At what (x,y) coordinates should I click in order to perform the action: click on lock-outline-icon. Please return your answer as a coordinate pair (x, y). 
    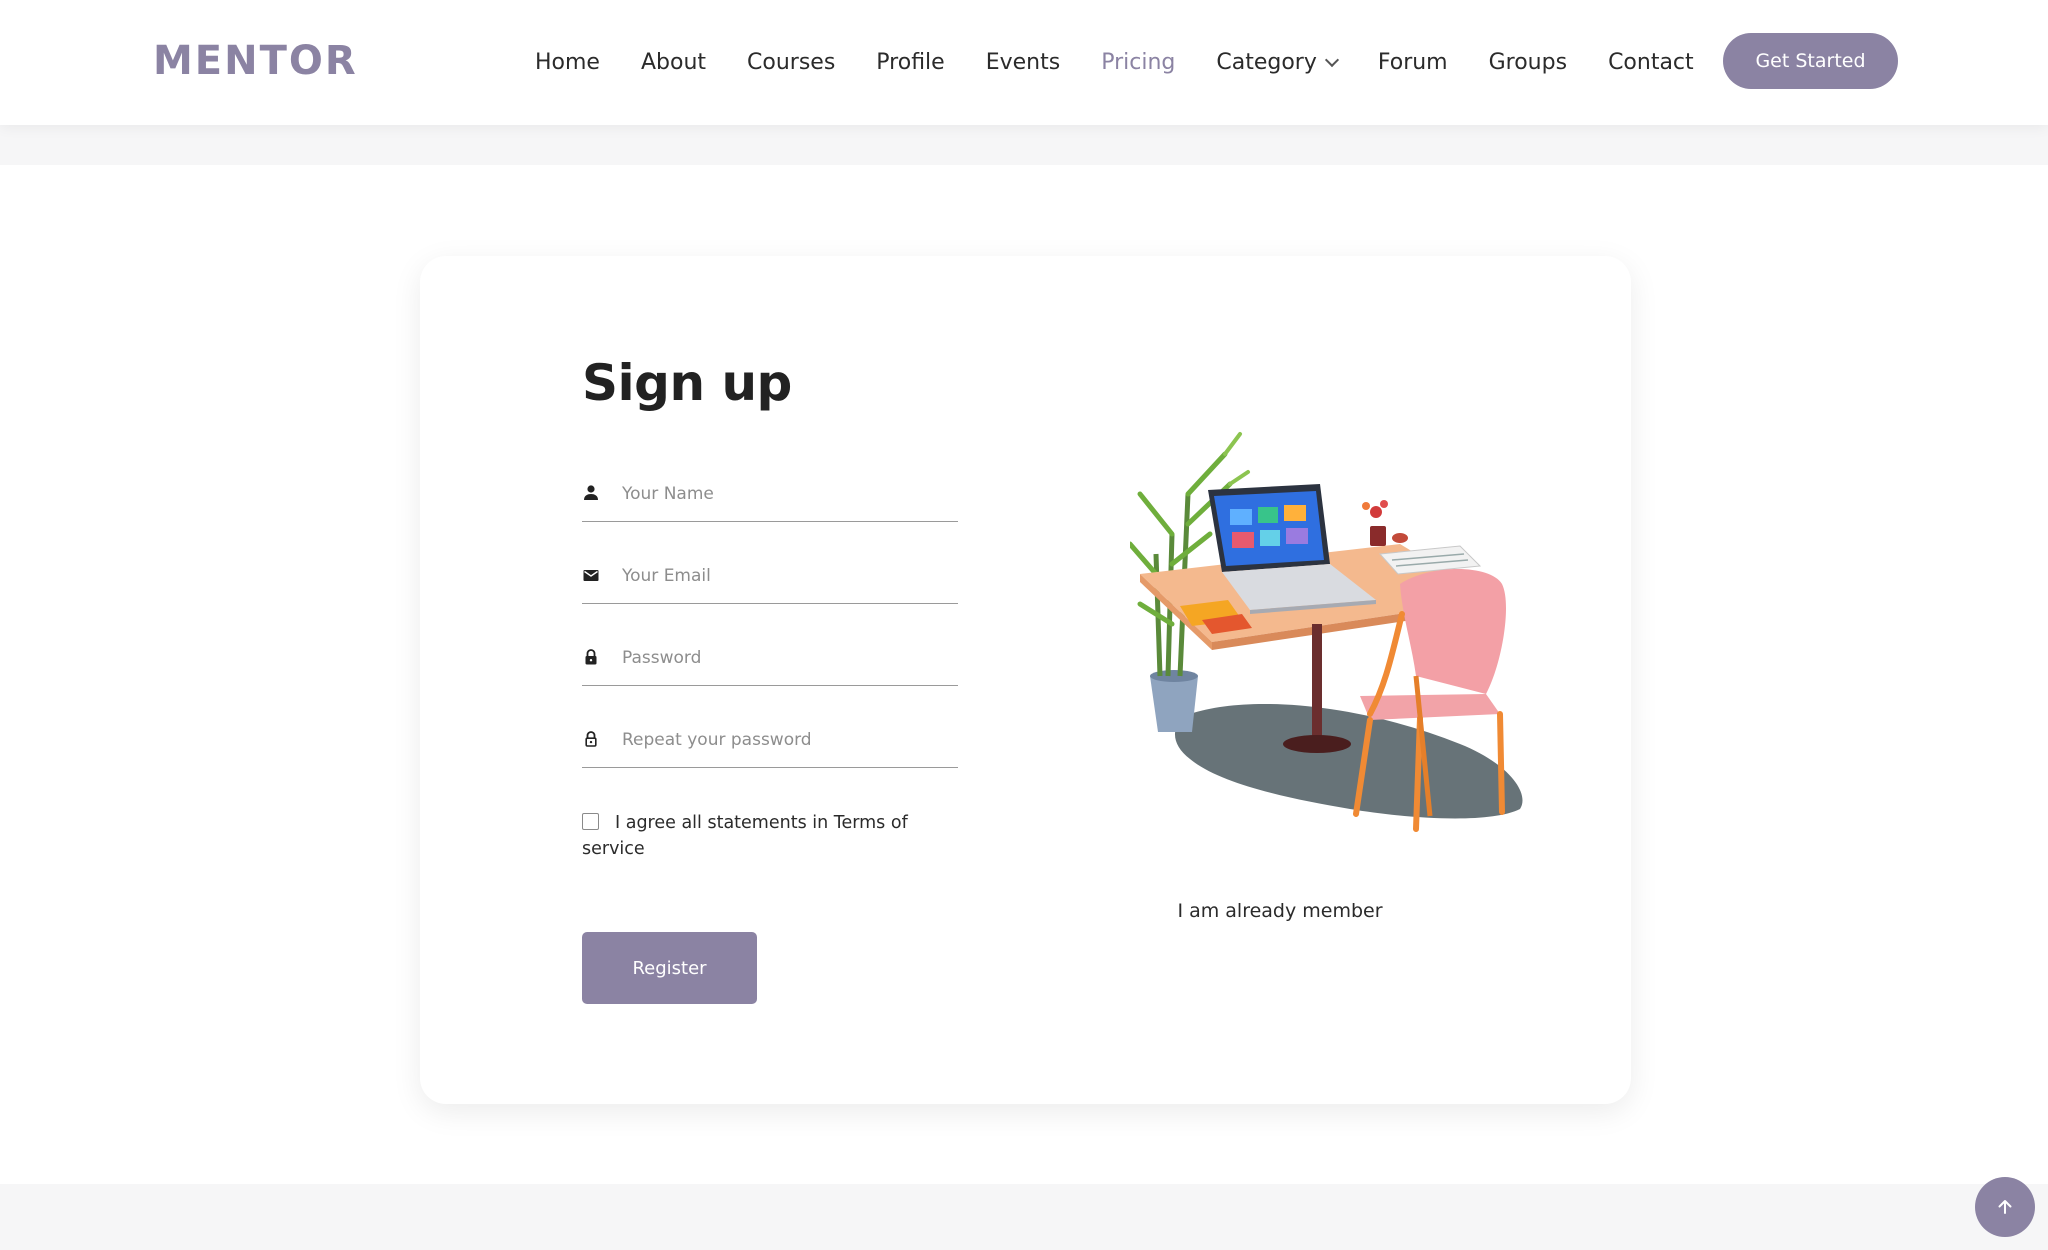
    Looking at the image, I should click on (591, 739).